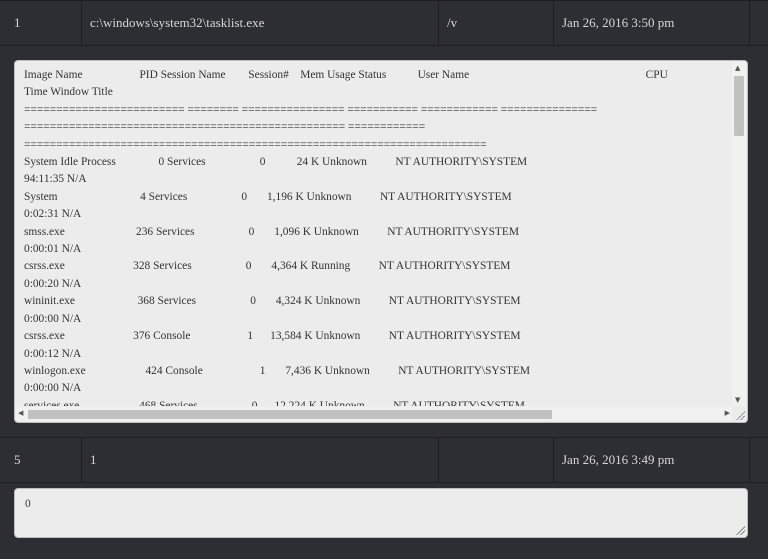 This screenshot has width=768, height=559. Describe the element at coordinates (739, 234) in the screenshot. I see `vertical-scrollbar: ▲ ▼` at that location.